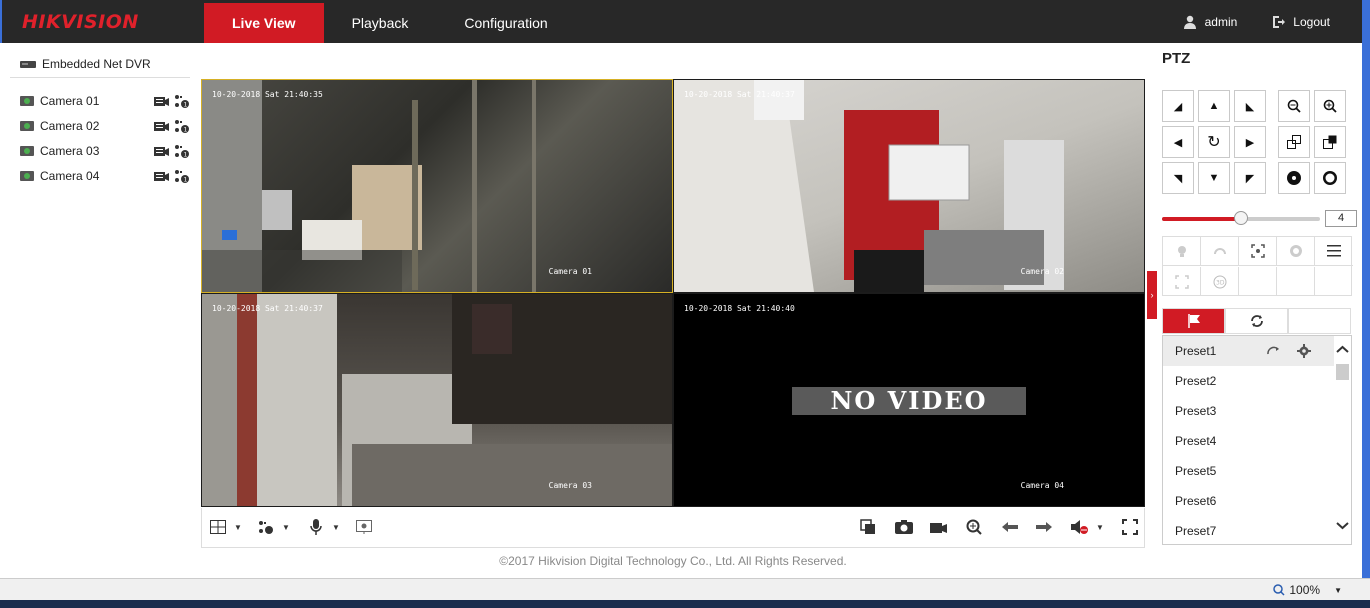 This screenshot has height=608, width=1370. Describe the element at coordinates (1256, 21) in the screenshot. I see `user-area: admin Logout` at that location.